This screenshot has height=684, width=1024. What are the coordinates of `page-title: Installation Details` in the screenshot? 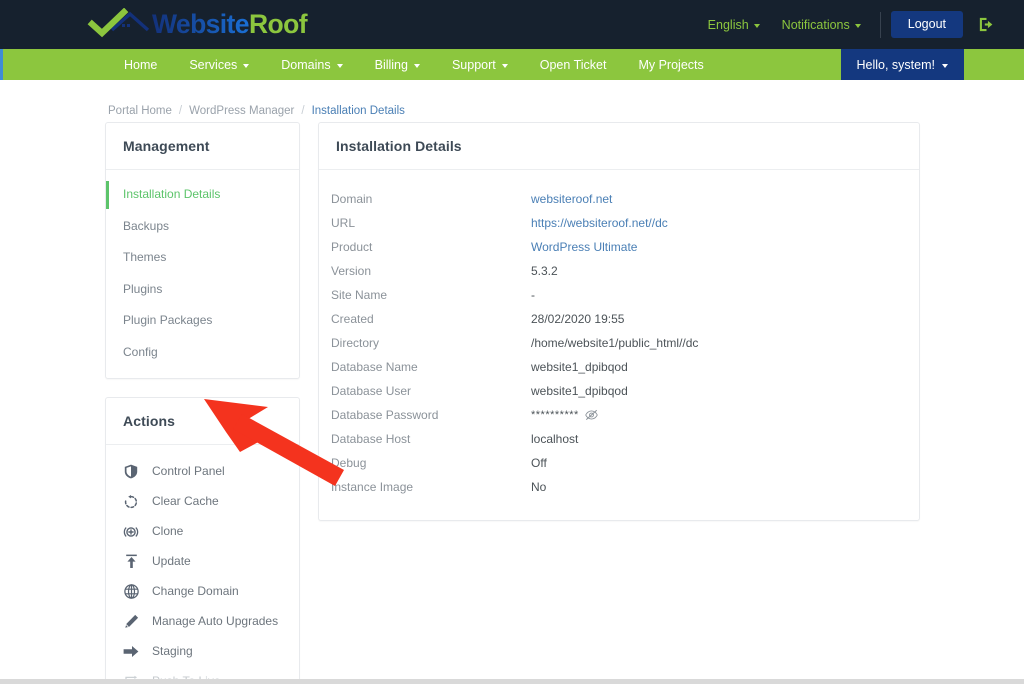 It's located at (619, 146).